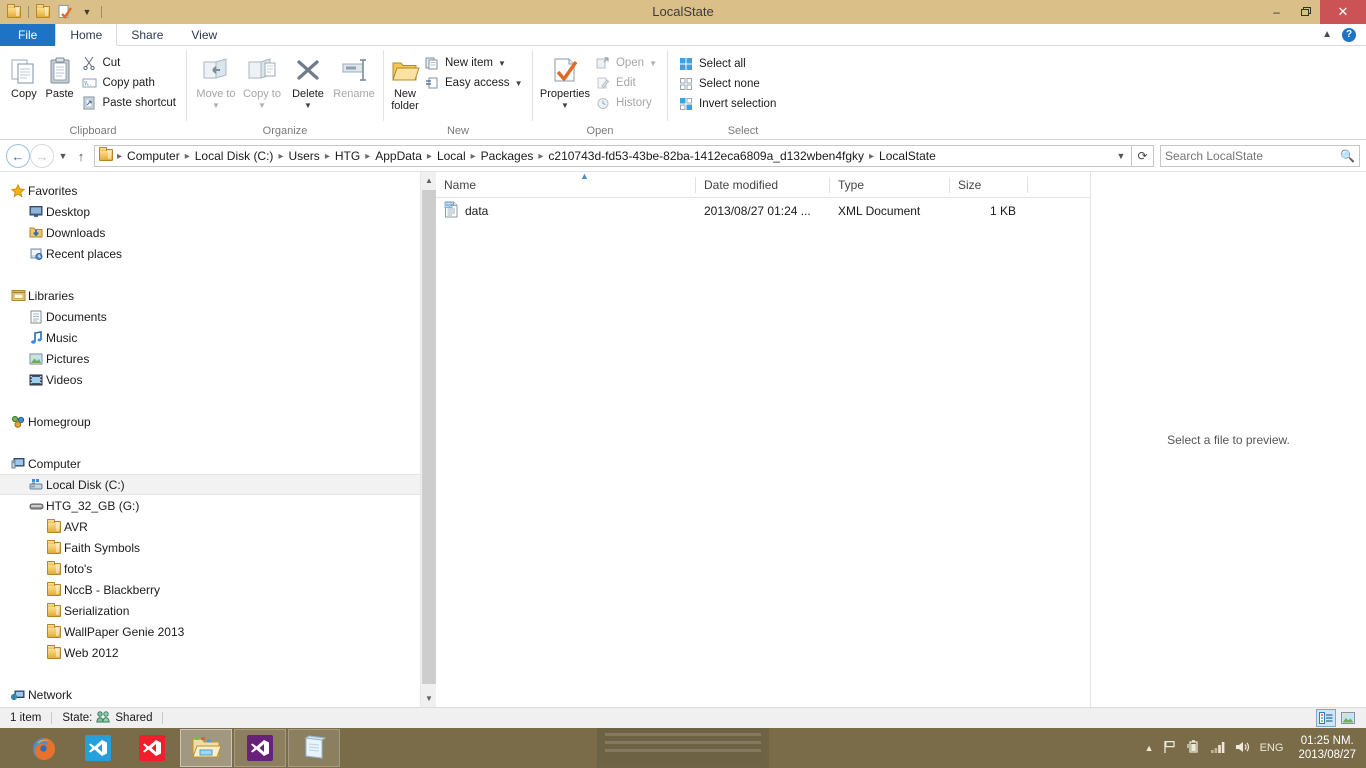 This screenshot has width=1366, height=768. Describe the element at coordinates (507, 156) in the screenshot. I see `breadcrumb-packages: Packages` at that location.